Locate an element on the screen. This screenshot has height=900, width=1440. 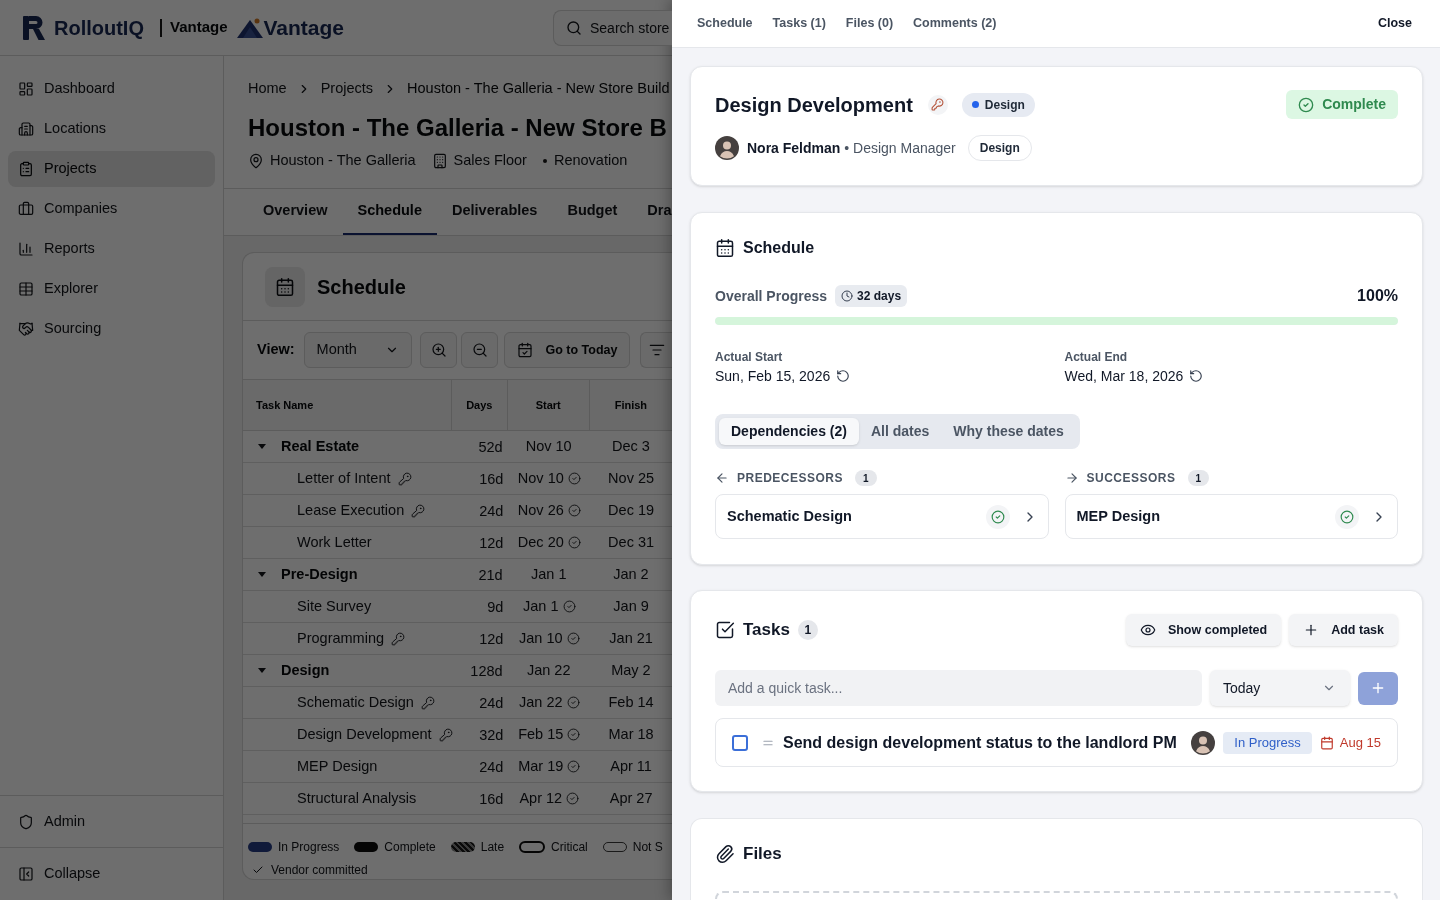
zoom-in-button is located at coordinates (438, 350).